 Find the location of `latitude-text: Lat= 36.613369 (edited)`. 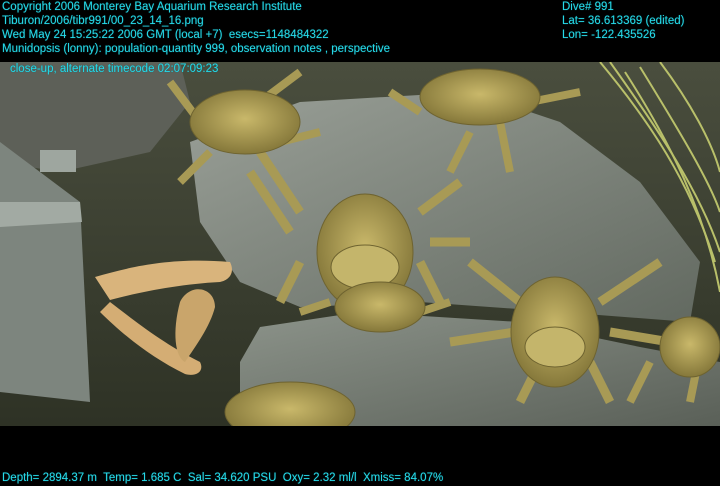

latitude-text: Lat= 36.613369 (edited) is located at coordinates (623, 21).